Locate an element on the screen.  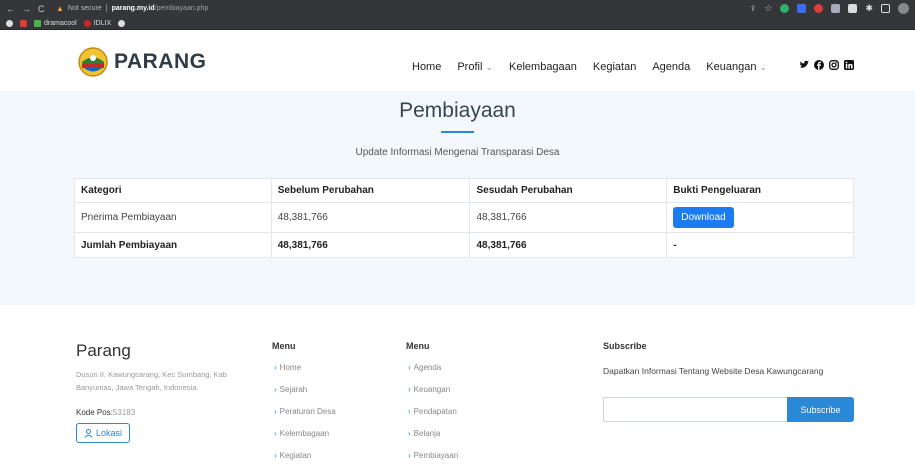
subscribe-button: Subscribe is located at coordinates (820, 409).